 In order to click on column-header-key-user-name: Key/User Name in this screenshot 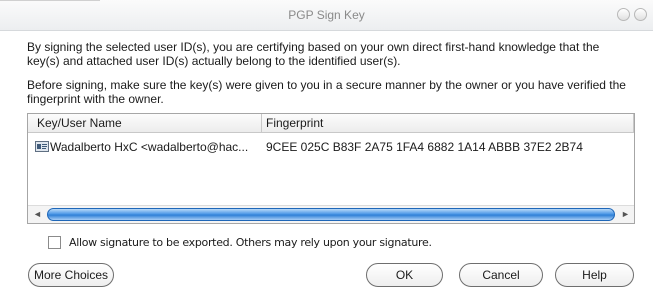, I will do `click(145, 123)`.